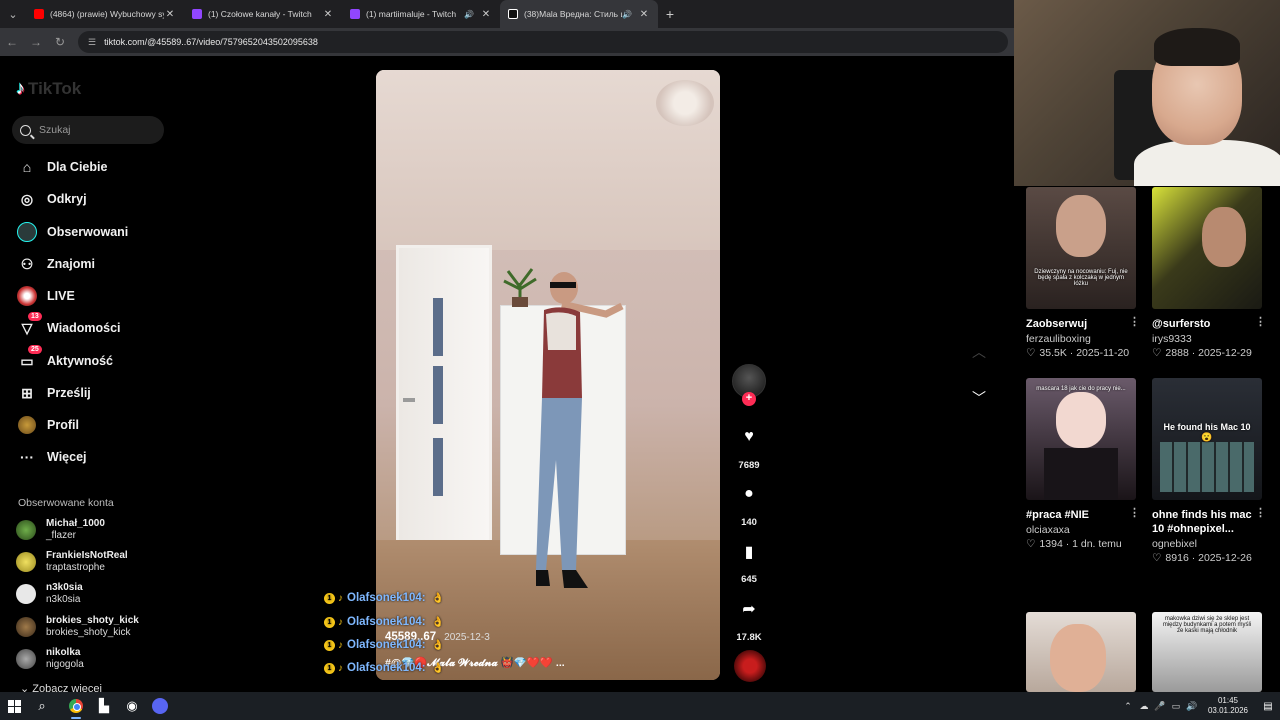 This screenshot has height=720, width=1280. I want to click on file-explorer-icon: ▙, so click(104, 706).